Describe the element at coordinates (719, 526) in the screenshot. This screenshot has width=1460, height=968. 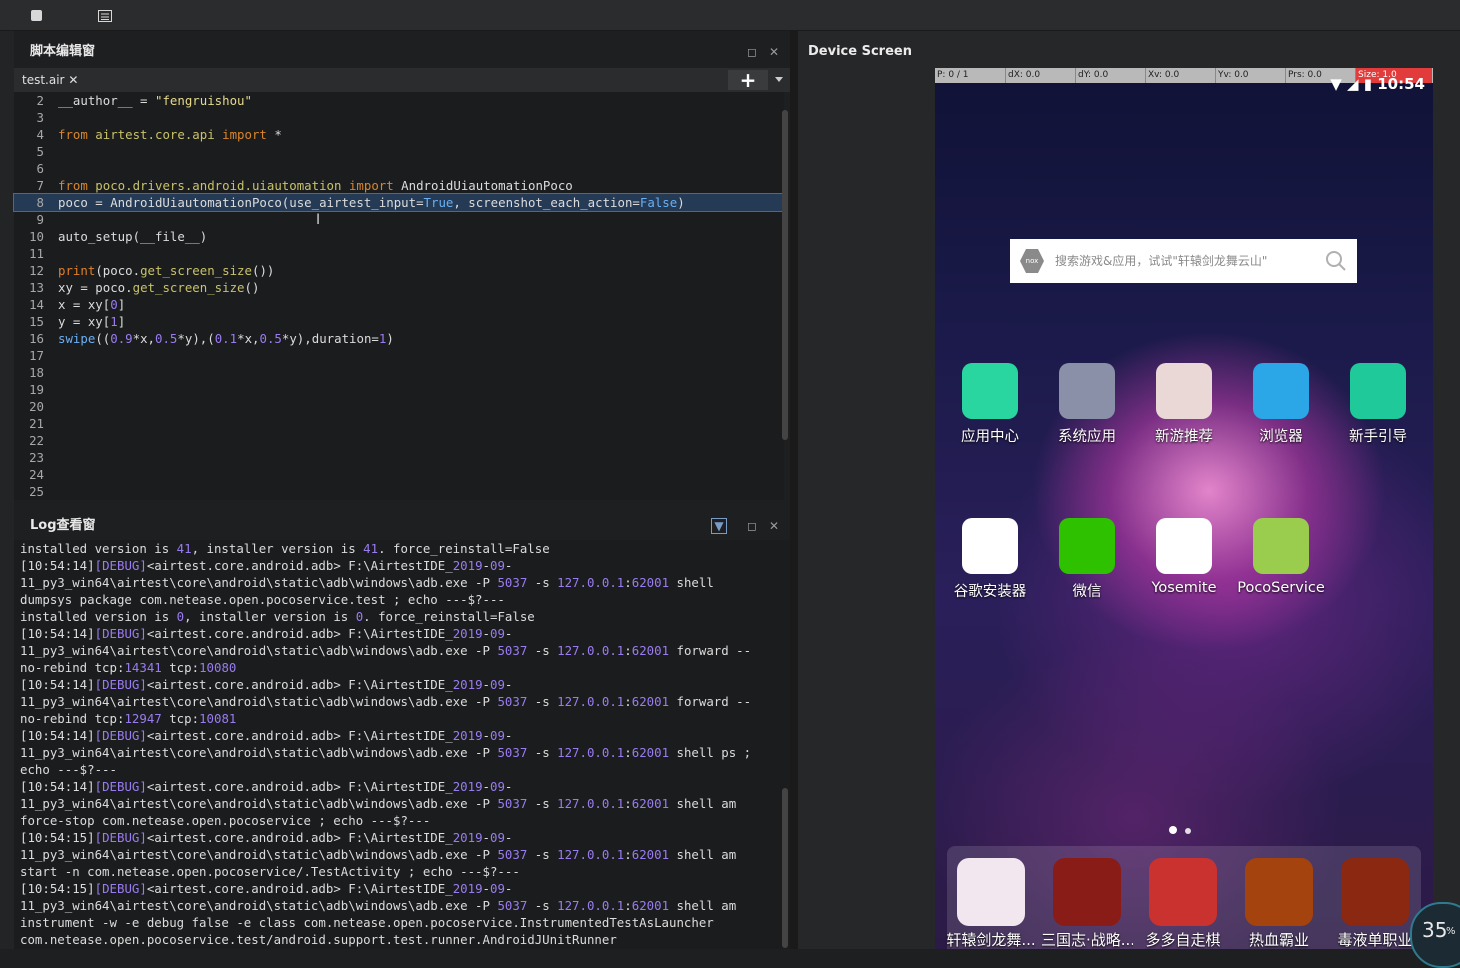
I see `filter-icon: ▼` at that location.